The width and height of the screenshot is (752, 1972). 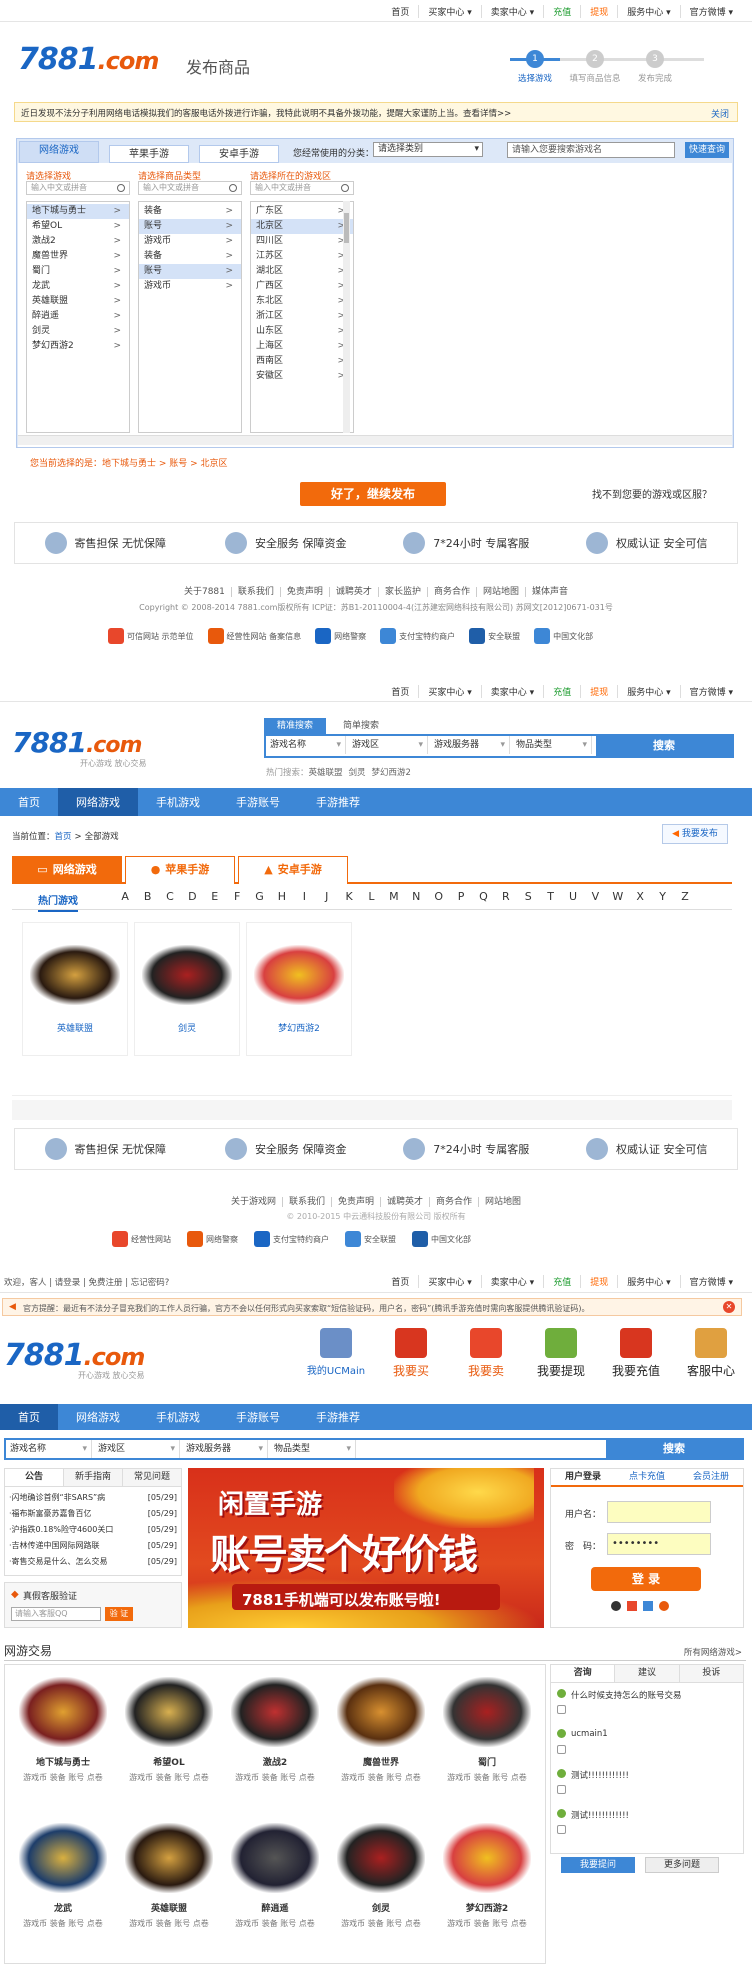 I want to click on letter-filter: B, so click(x=147, y=896).